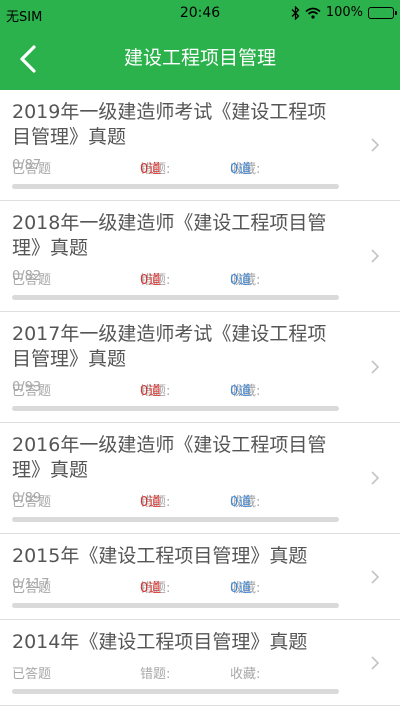  What do you see at coordinates (382, 12) in the screenshot?
I see `battery-icon` at bounding box center [382, 12].